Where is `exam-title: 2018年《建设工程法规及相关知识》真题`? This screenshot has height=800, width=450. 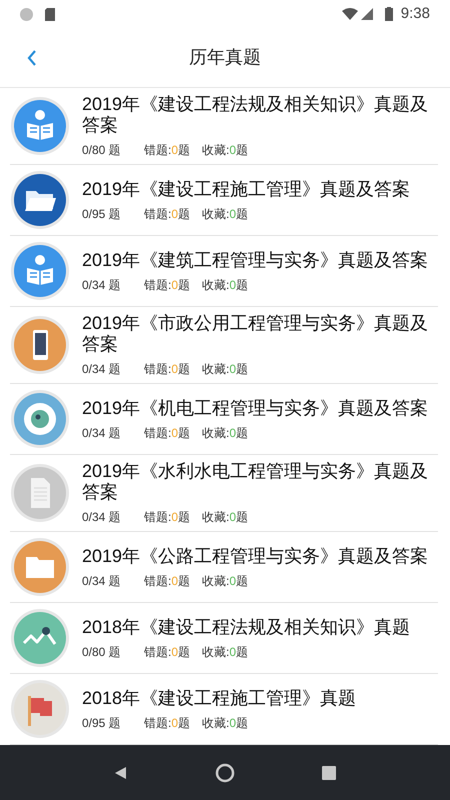 exam-title: 2018年《建设工程法规及相关知识》真题 is located at coordinates (260, 627).